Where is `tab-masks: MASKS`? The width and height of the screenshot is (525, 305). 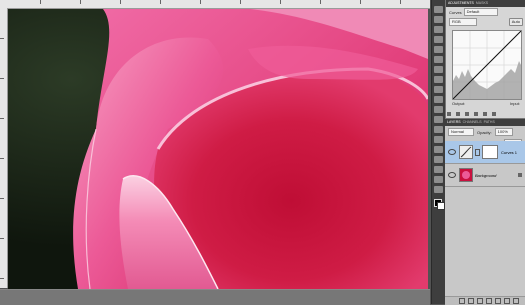
tab-masks: MASKS is located at coordinates (482, 3).